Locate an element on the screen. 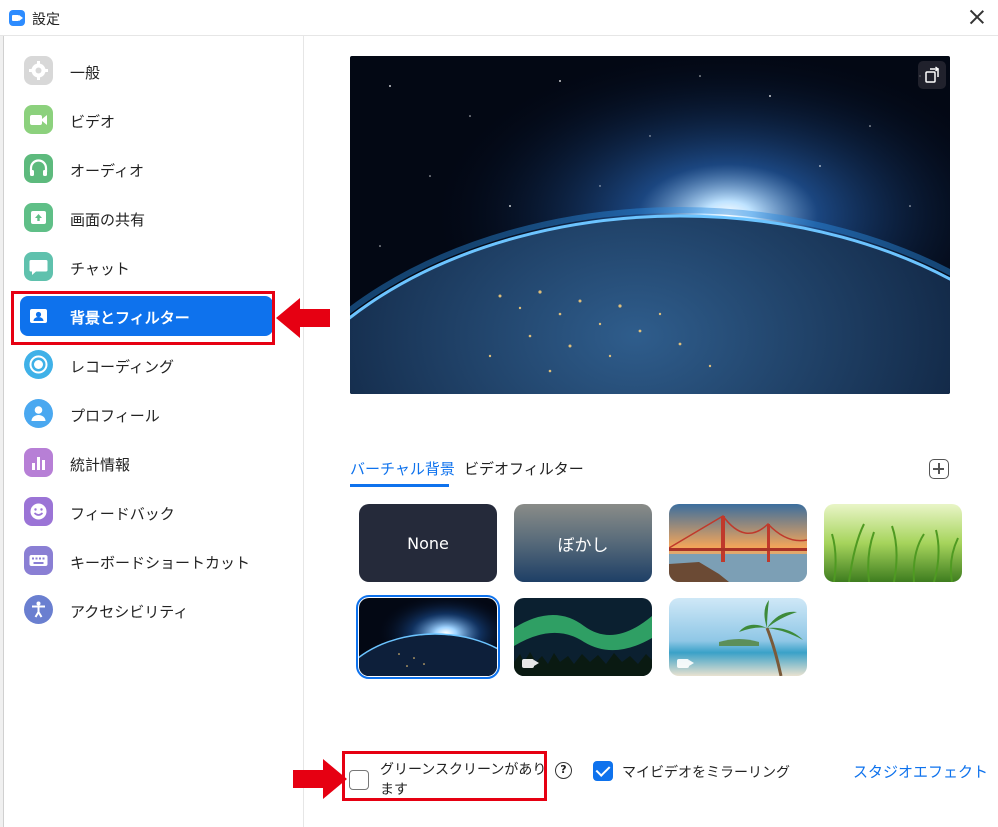  tab-virtual-background: バーチャル背景 is located at coordinates (402, 468).